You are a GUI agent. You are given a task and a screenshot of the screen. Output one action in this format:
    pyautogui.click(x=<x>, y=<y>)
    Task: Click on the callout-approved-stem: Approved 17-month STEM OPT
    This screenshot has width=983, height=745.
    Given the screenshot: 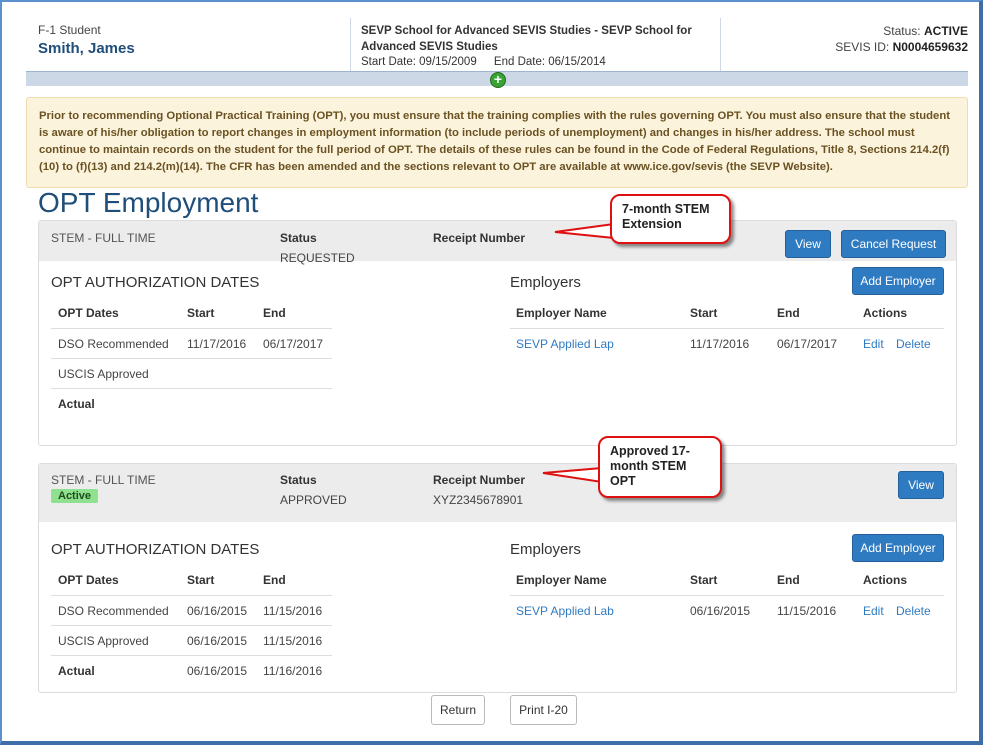 What is the action you would take?
    pyautogui.click(x=660, y=467)
    